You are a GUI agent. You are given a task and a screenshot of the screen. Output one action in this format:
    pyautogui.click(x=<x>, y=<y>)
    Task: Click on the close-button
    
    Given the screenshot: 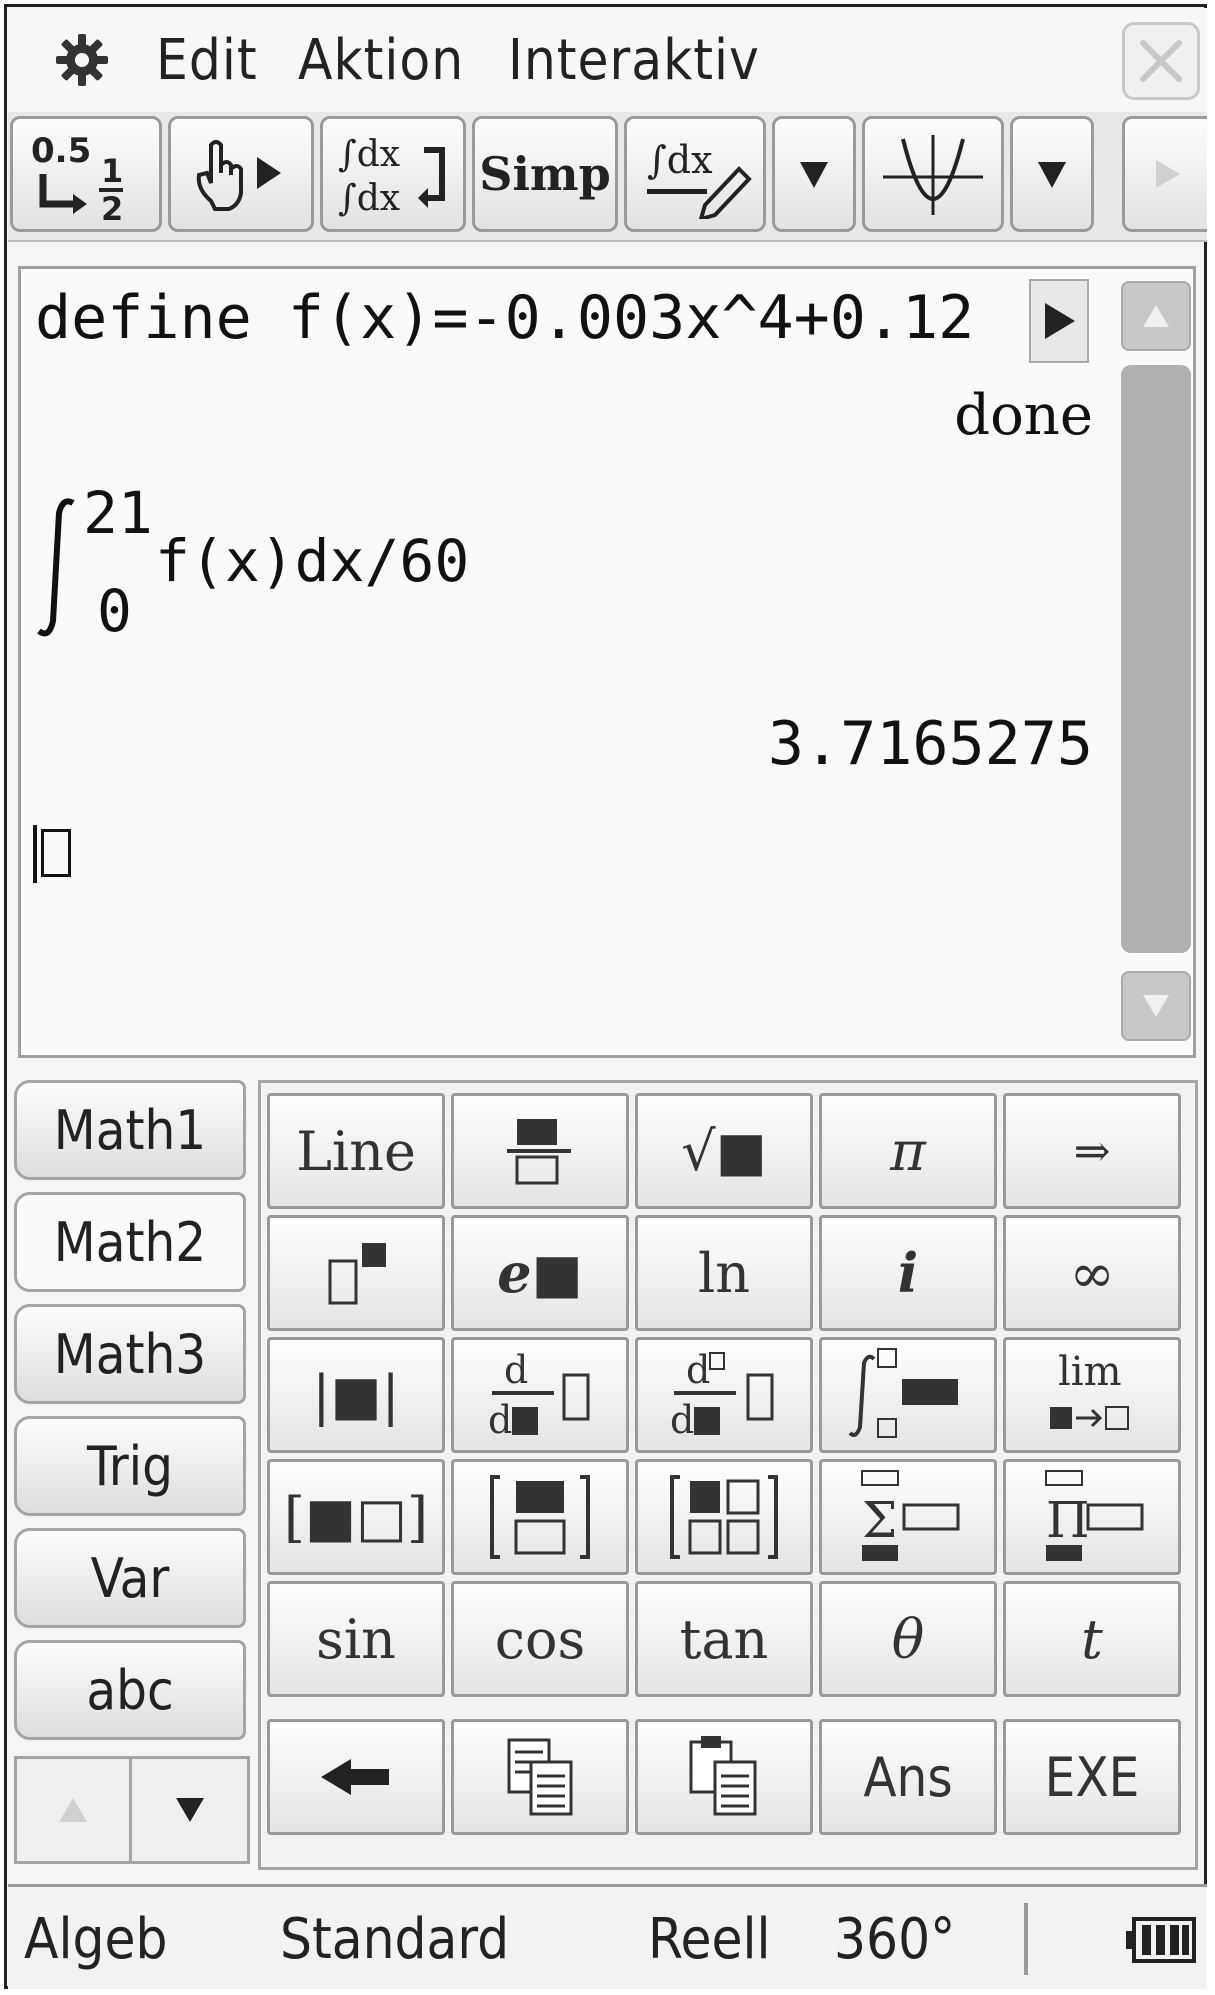 What is the action you would take?
    pyautogui.click(x=1161, y=61)
    